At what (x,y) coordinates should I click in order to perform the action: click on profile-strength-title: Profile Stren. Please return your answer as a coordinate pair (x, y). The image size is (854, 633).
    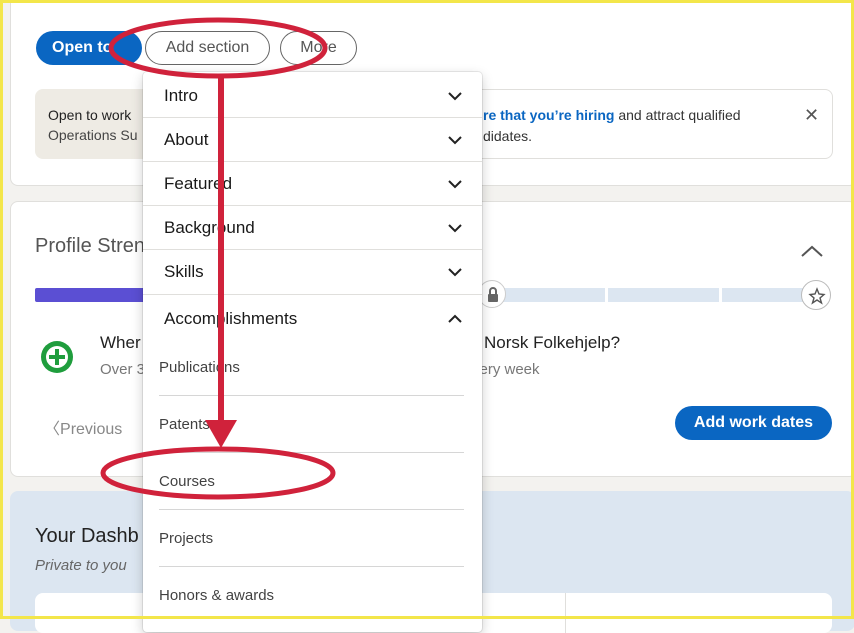
    Looking at the image, I should click on (90, 246).